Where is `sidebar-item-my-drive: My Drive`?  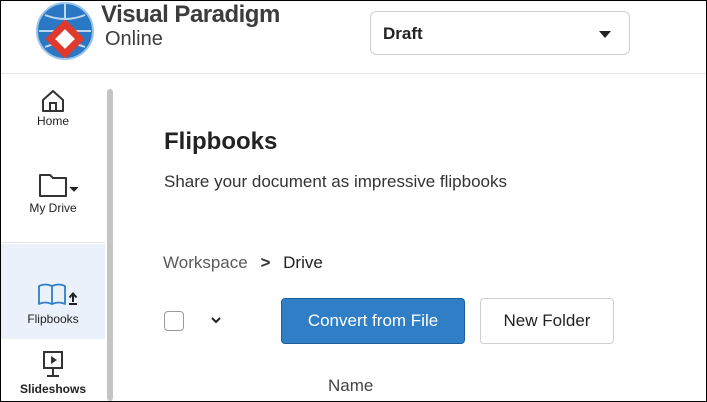 sidebar-item-my-drive: My Drive is located at coordinates (53, 197).